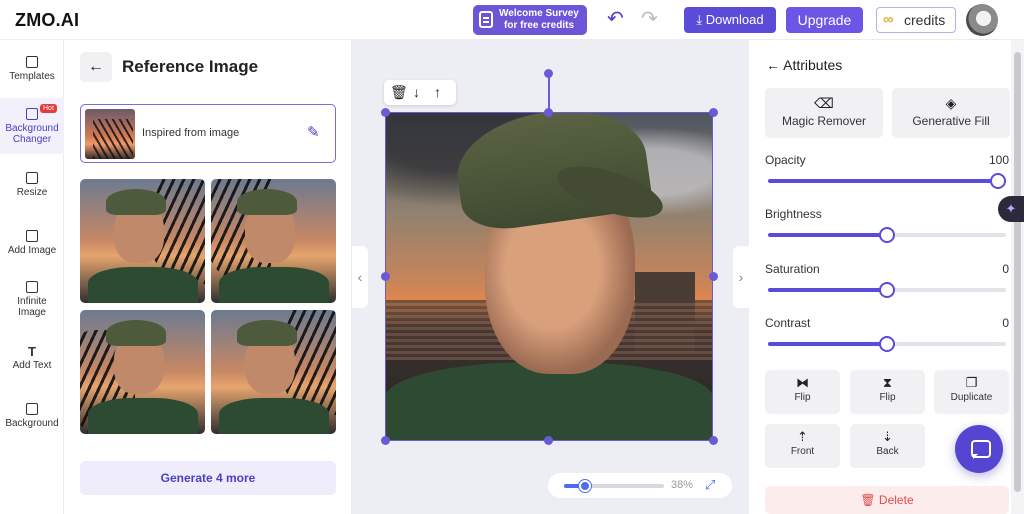 The image size is (1024, 514). What do you see at coordinates (887, 451) in the screenshot?
I see `back-label: Back` at bounding box center [887, 451].